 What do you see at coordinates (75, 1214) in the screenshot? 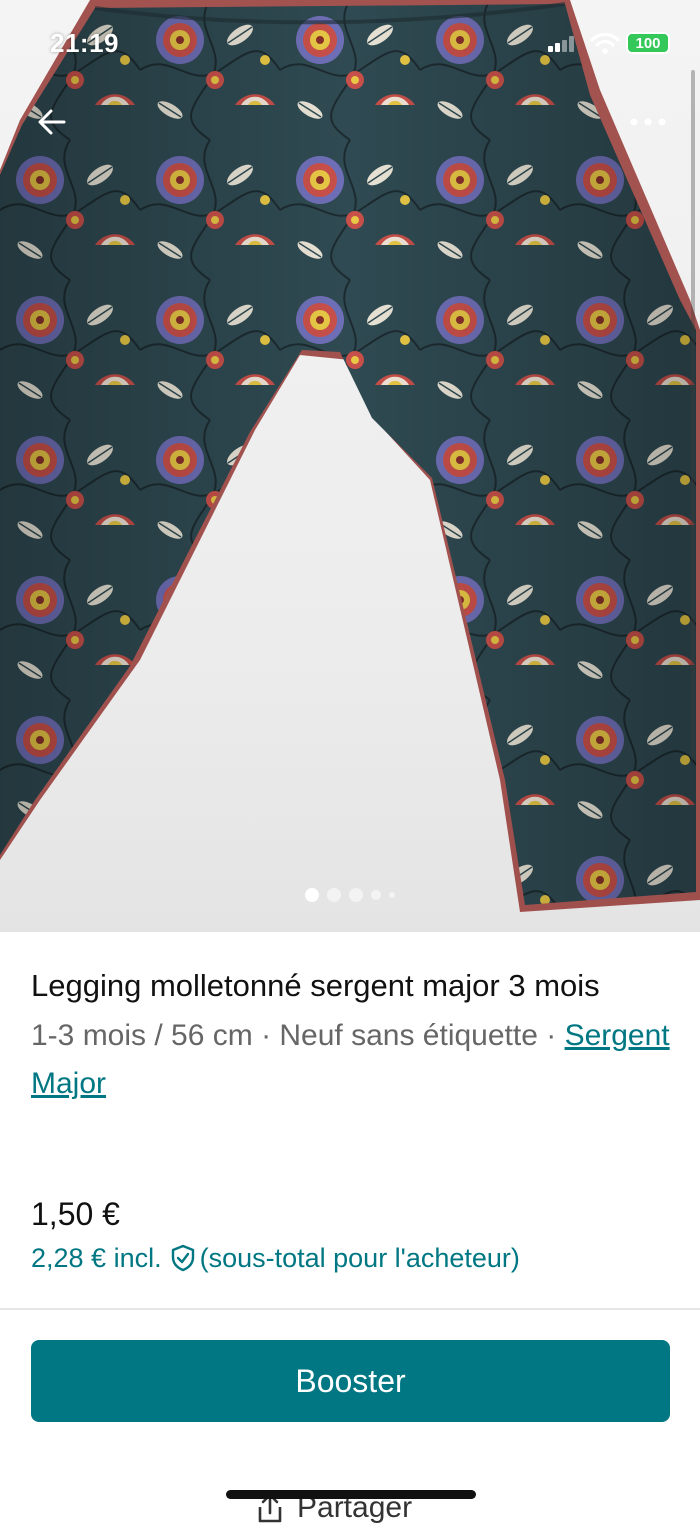
I see `price: 1,50 €` at bounding box center [75, 1214].